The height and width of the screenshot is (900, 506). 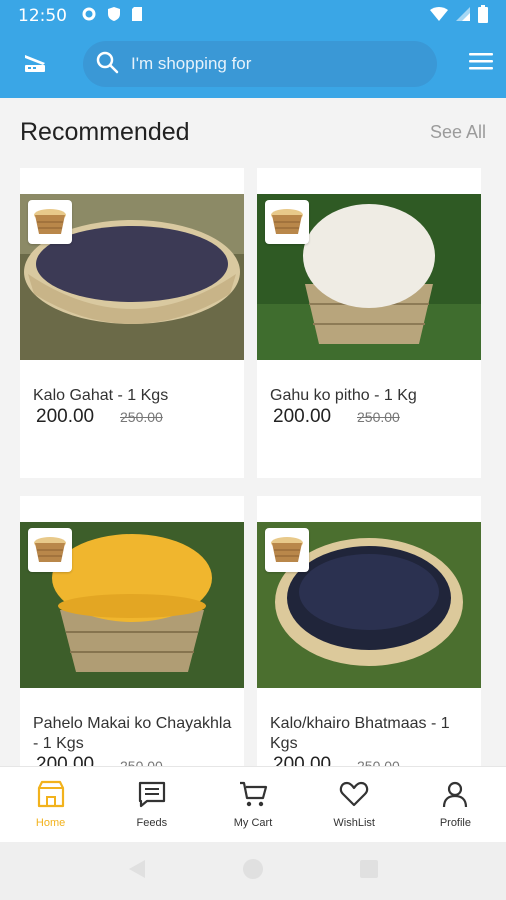 I want to click on see-all-link: See All, so click(x=458, y=132).